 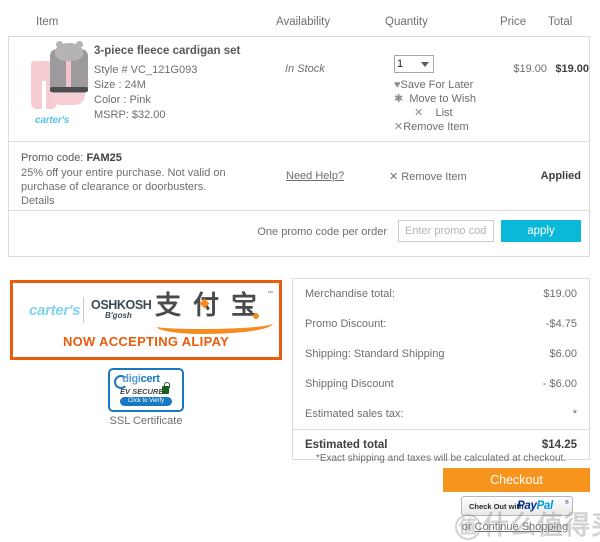 What do you see at coordinates (444, 113) in the screenshot?
I see `move-to-wish-label-line2: List` at bounding box center [444, 113].